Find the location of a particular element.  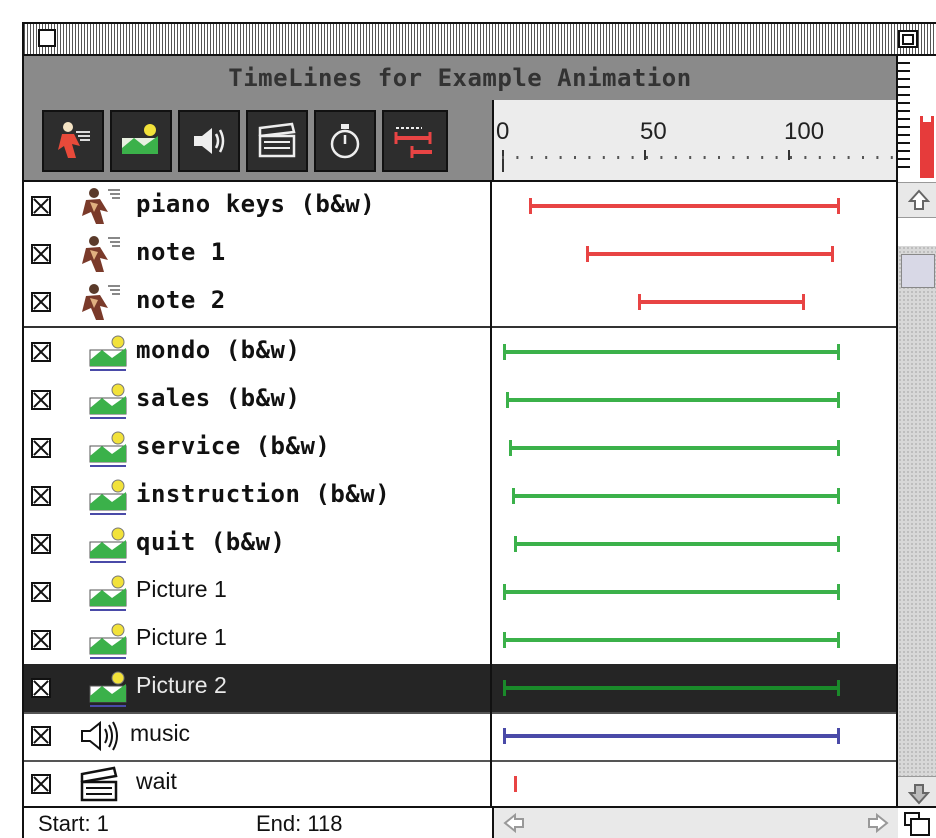

scroll-right-button is located at coordinates (878, 823).